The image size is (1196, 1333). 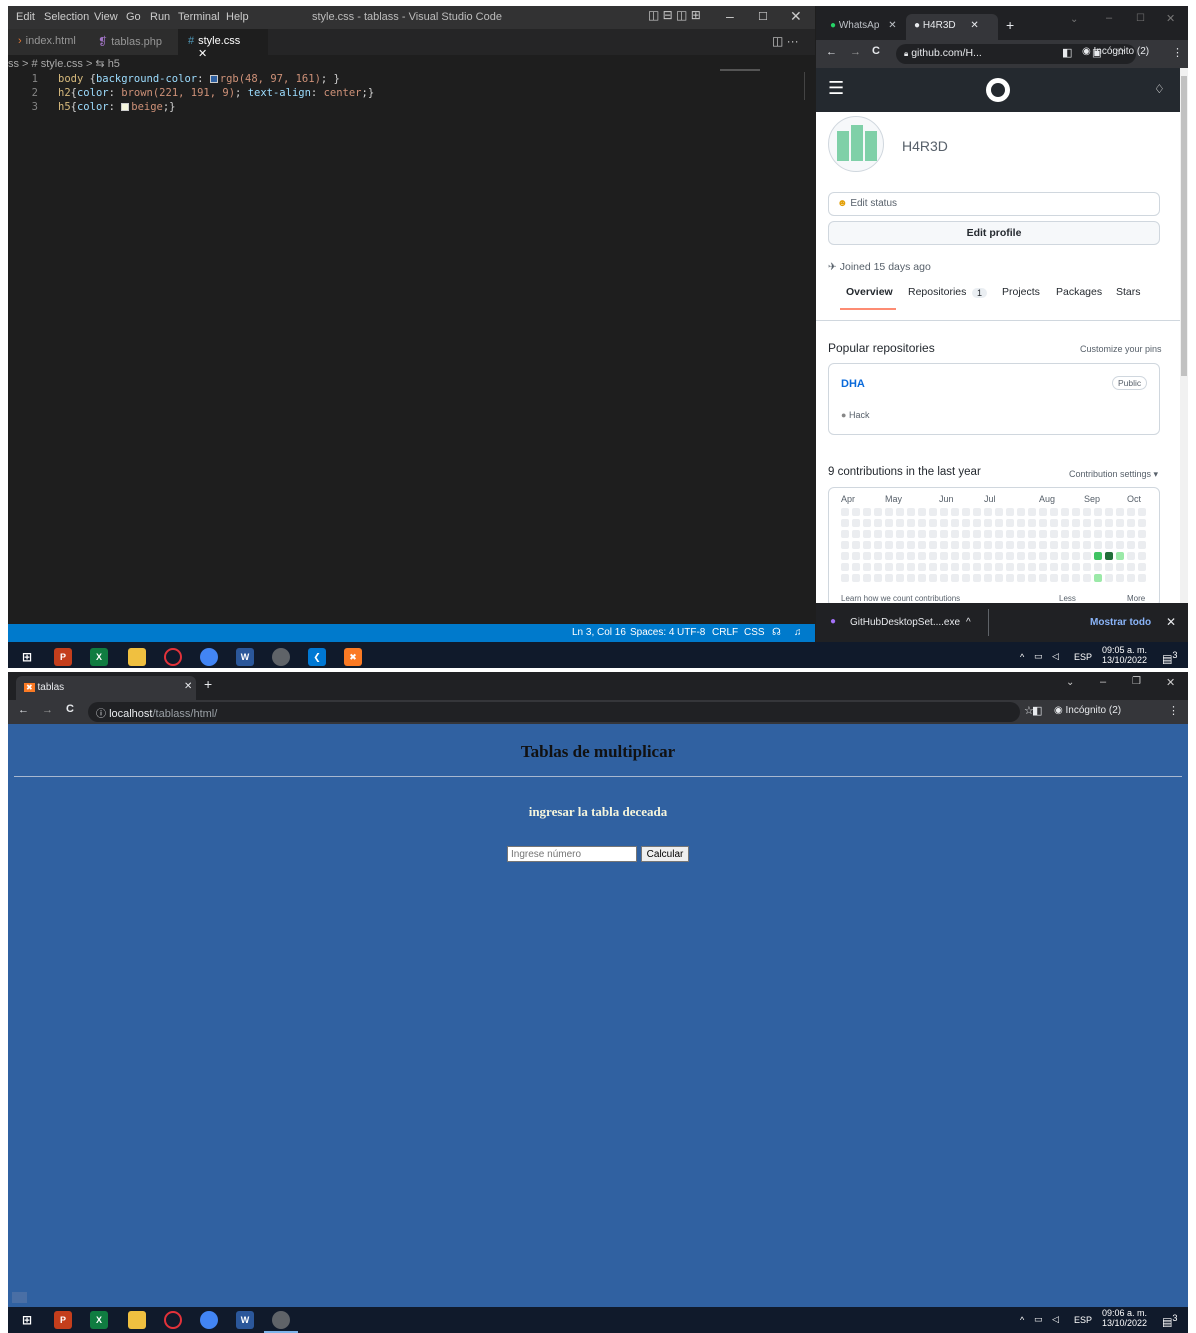 What do you see at coordinates (208, 684) in the screenshot?
I see `new-tab-icon: +` at bounding box center [208, 684].